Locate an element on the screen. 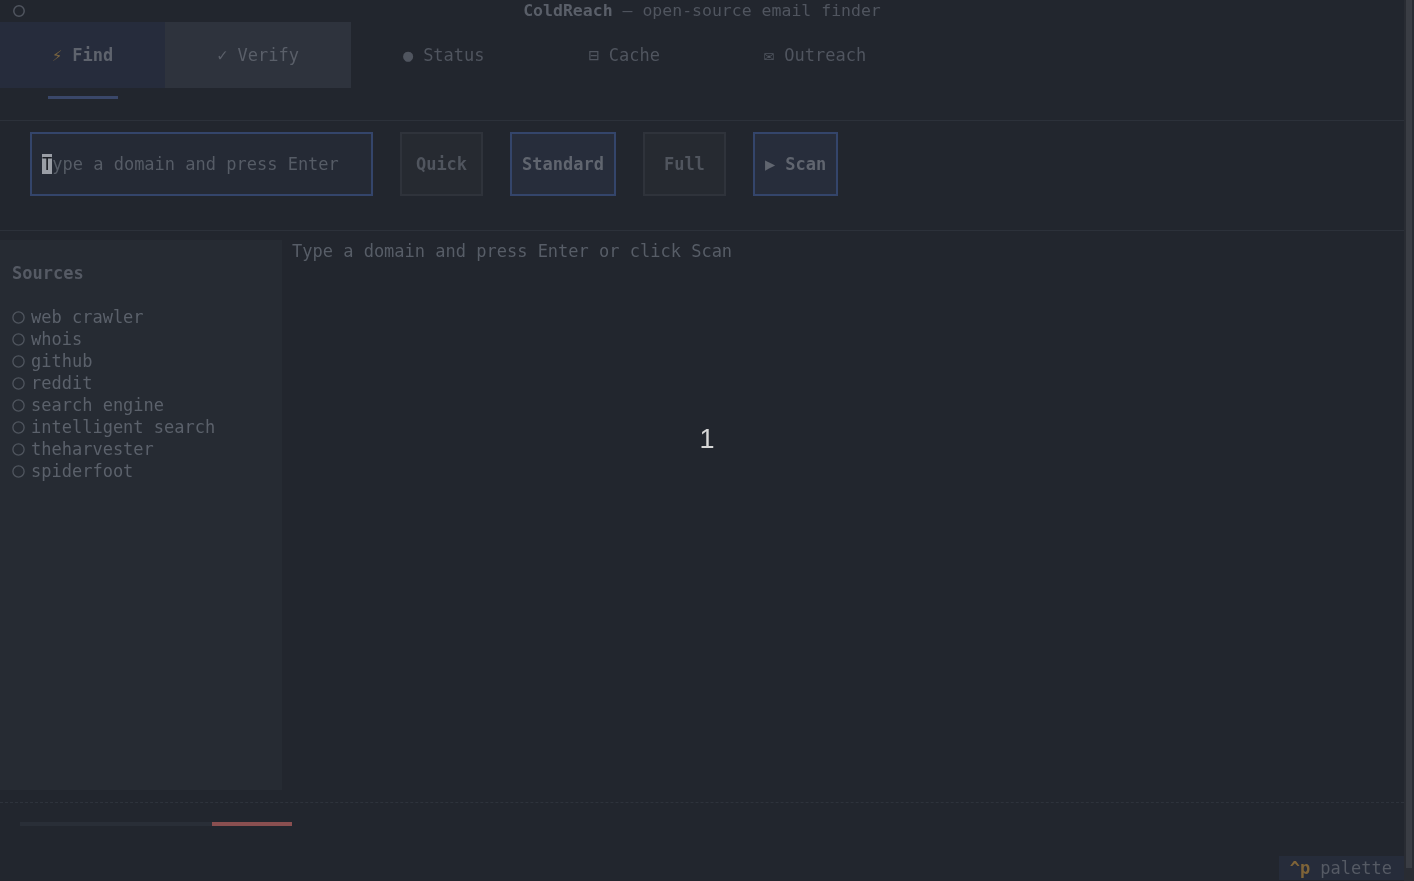 This screenshot has width=1414, height=881. source-label: search engine is located at coordinates (98, 405).